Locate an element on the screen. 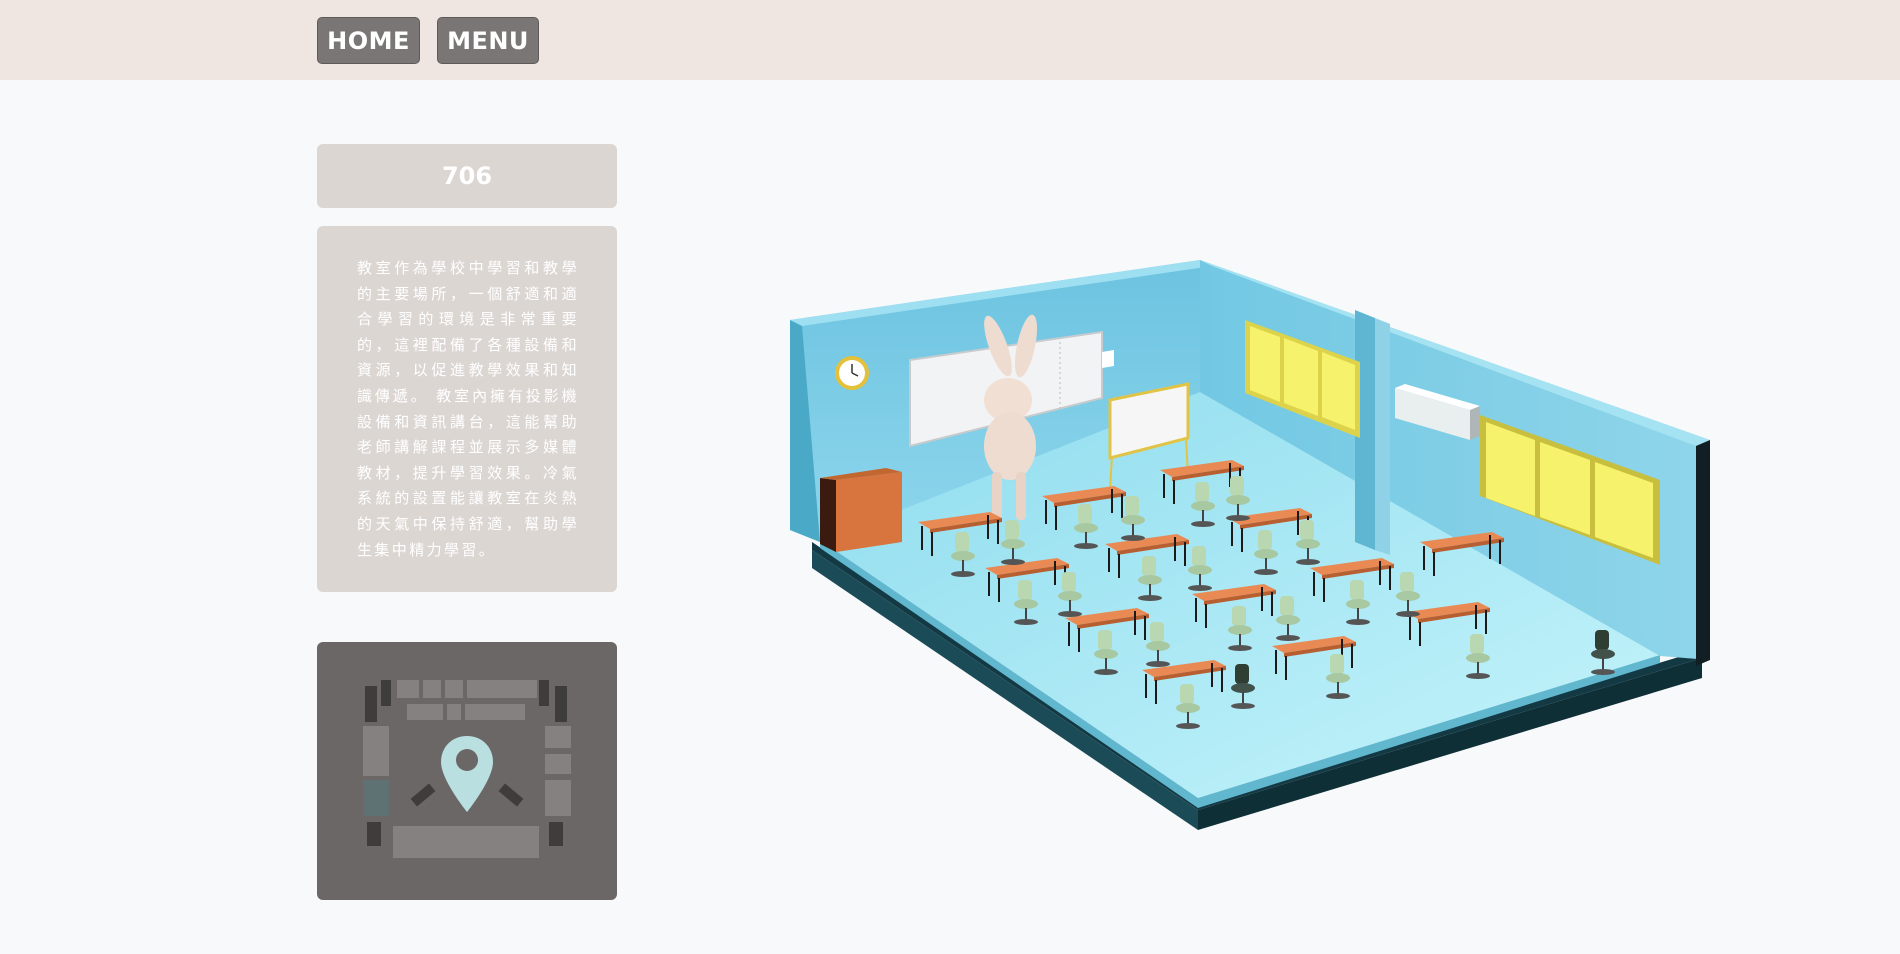  teacher-podium is located at coordinates (861, 510).